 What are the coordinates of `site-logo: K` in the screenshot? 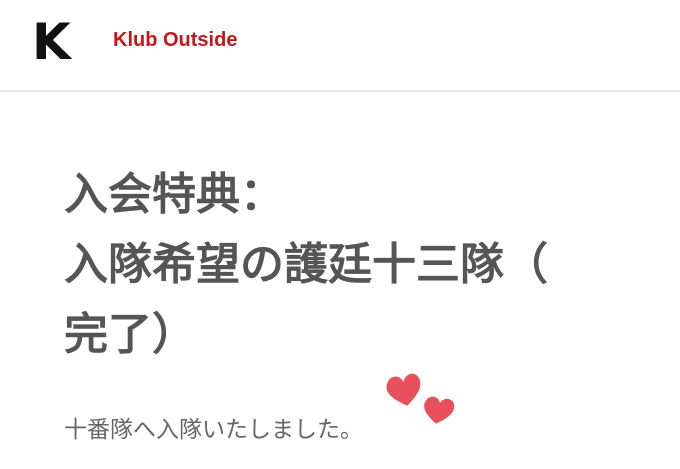 It's located at (51, 42).